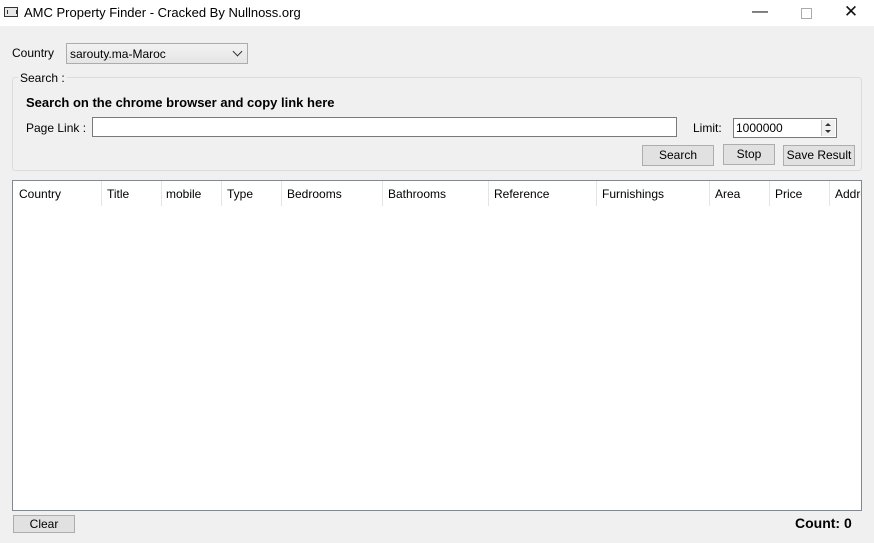  I want to click on column-header-mobile: mobile, so click(190, 194).